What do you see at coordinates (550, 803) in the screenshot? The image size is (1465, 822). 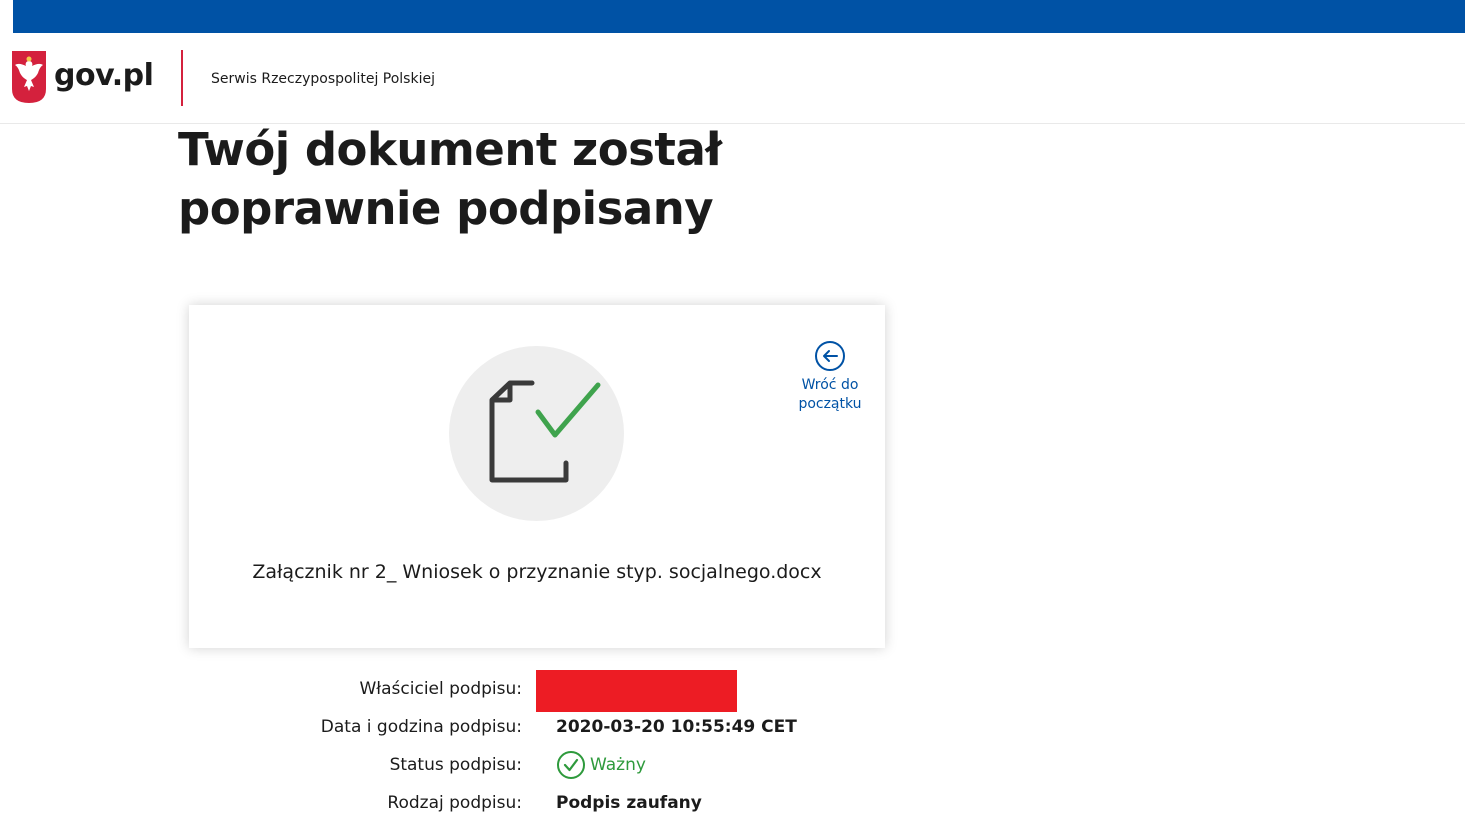 I see `signature-type-row: Rodzaj podpisu: Podpis zaufany` at bounding box center [550, 803].